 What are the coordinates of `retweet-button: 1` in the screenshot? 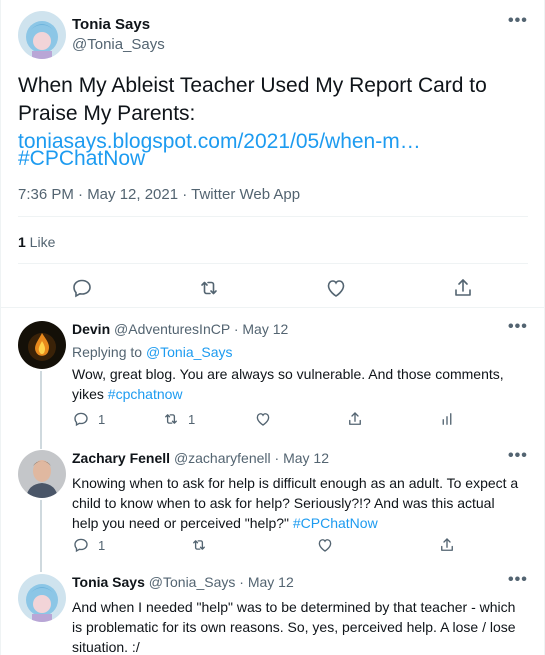 It's located at (178, 419).